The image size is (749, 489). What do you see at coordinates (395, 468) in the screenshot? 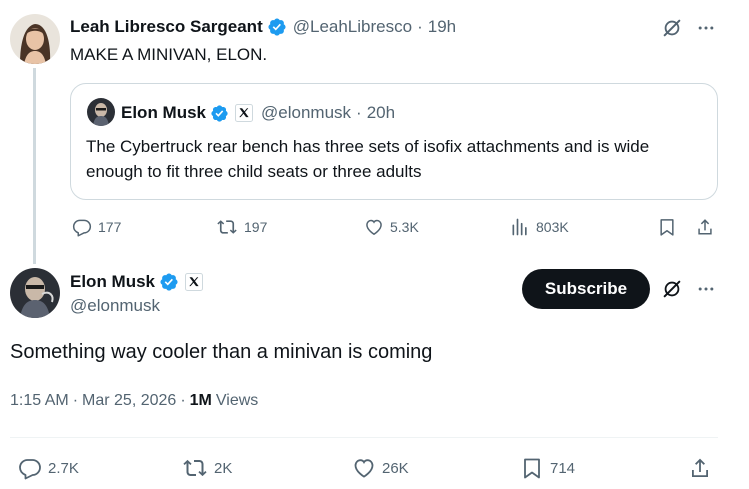
I see `like-count: 26K` at bounding box center [395, 468].